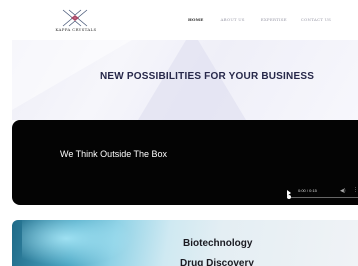 The image size is (358, 266). What do you see at coordinates (75, 18) in the screenshot?
I see `kappa-crystals-logo` at bounding box center [75, 18].